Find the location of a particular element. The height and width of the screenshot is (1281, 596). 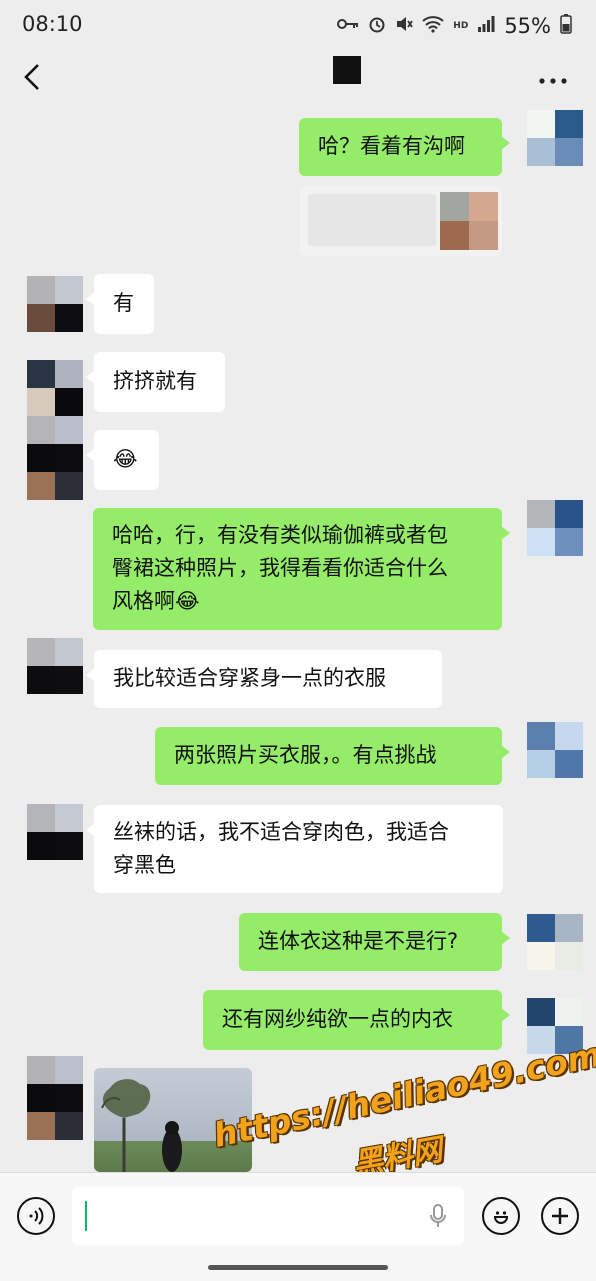

chat-bubble-them: 我比较适合穿紧身一点的衣服 is located at coordinates (264, 679).